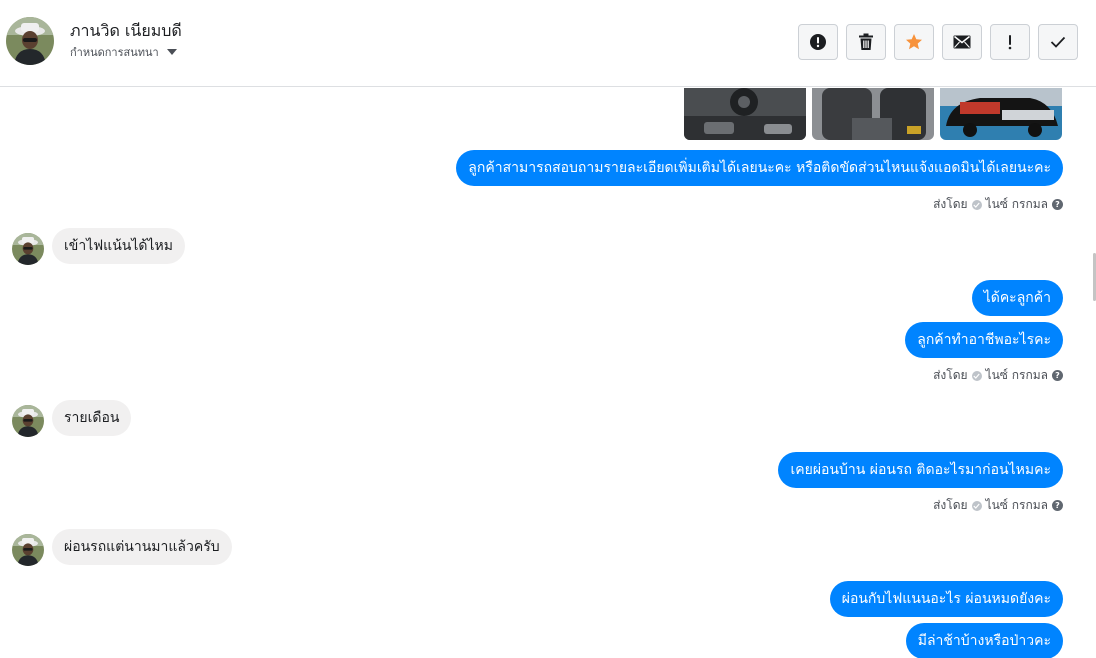  I want to click on message-text: ผ่อนรถแต่นานมาแล้วครับ, so click(142, 547).